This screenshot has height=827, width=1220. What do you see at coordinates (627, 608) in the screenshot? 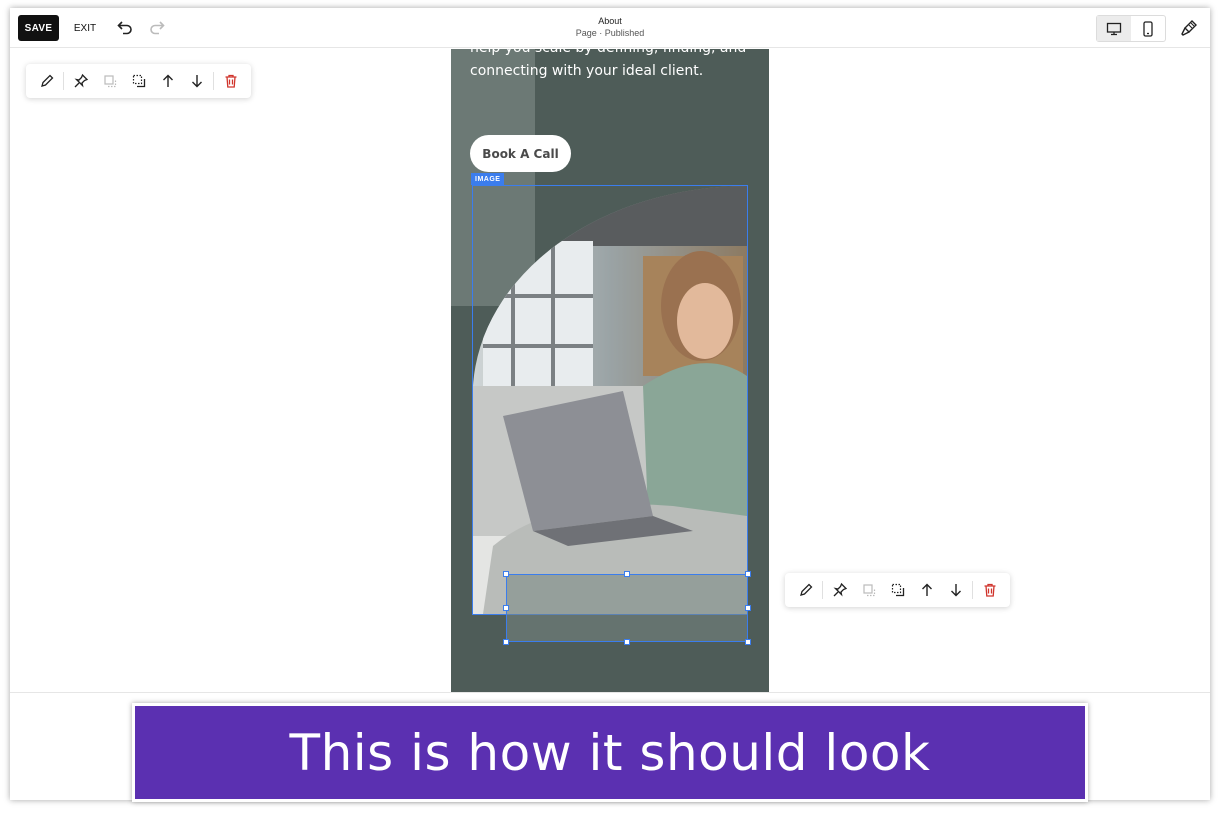
I see `spacer-block` at bounding box center [627, 608].